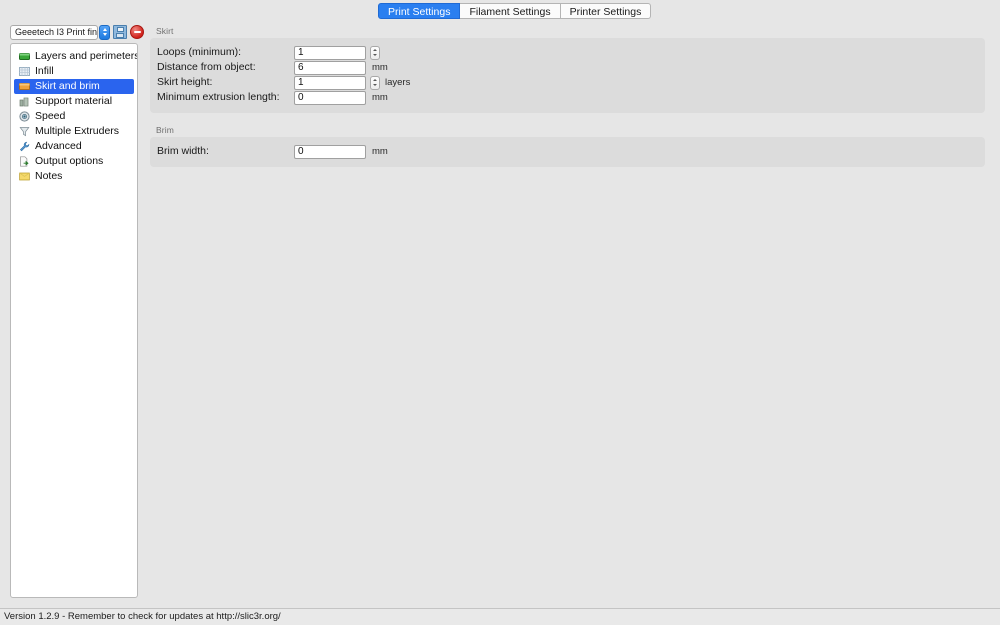  What do you see at coordinates (330, 67) in the screenshot?
I see `distance-from-object-input` at bounding box center [330, 67].